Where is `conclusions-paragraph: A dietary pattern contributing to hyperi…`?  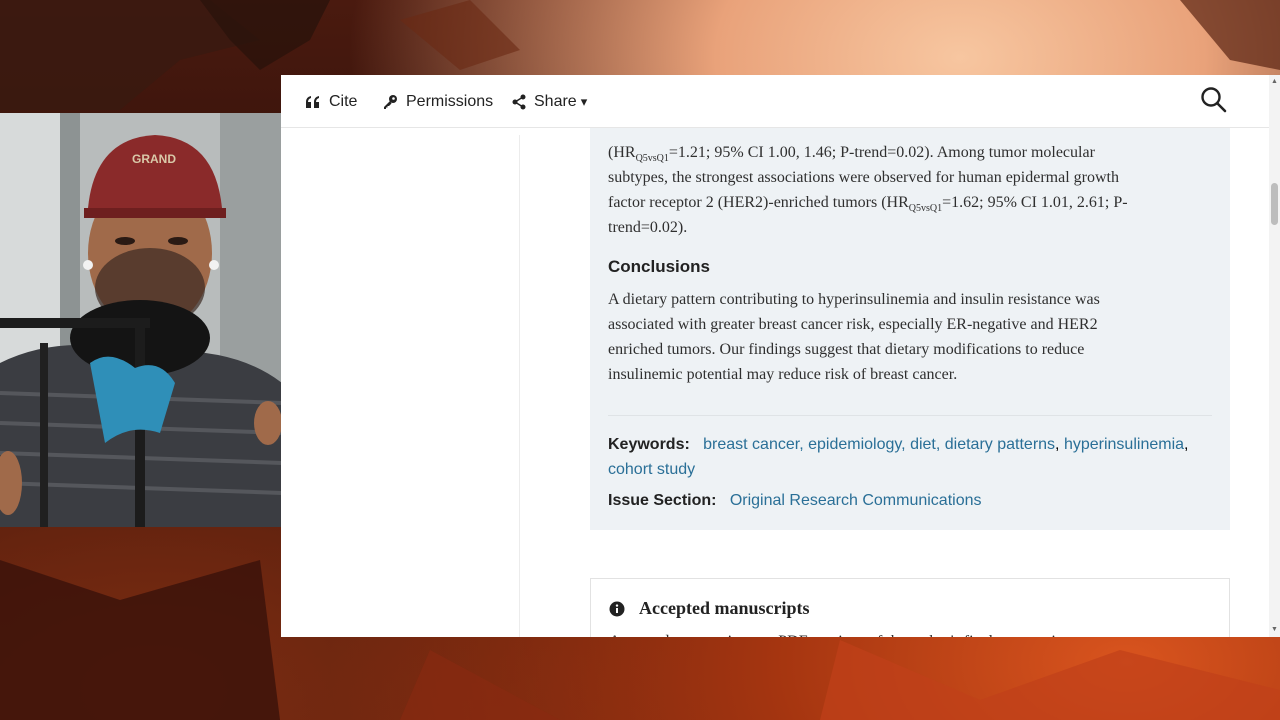 conclusions-paragraph: A dietary pattern contributing to hyperi… is located at coordinates (908, 337).